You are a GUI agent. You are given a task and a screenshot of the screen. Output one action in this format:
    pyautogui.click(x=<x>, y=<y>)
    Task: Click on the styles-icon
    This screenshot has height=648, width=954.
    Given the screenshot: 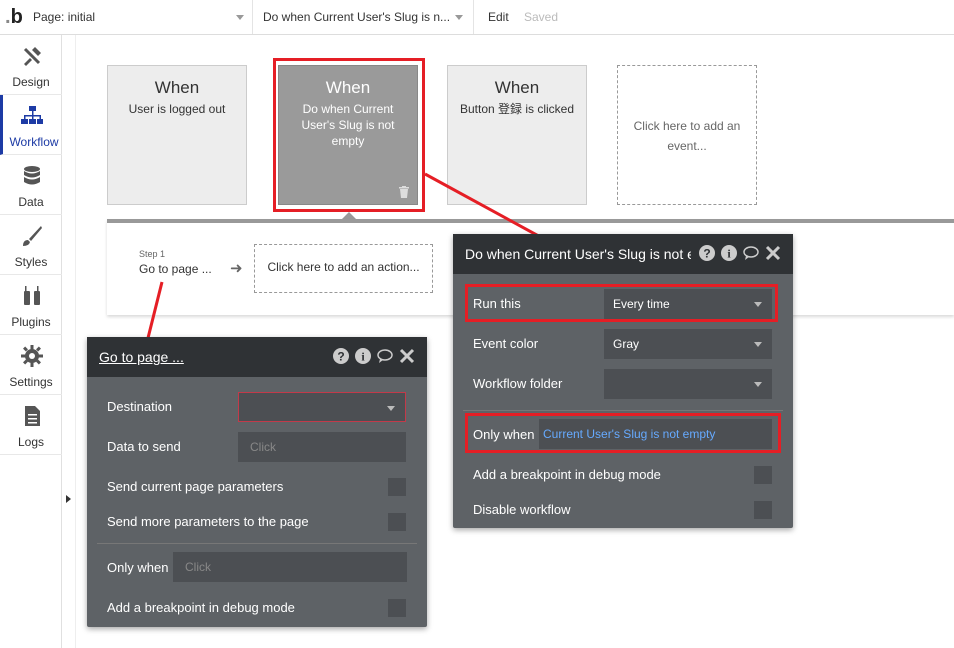 What is the action you would take?
    pyautogui.click(x=32, y=236)
    